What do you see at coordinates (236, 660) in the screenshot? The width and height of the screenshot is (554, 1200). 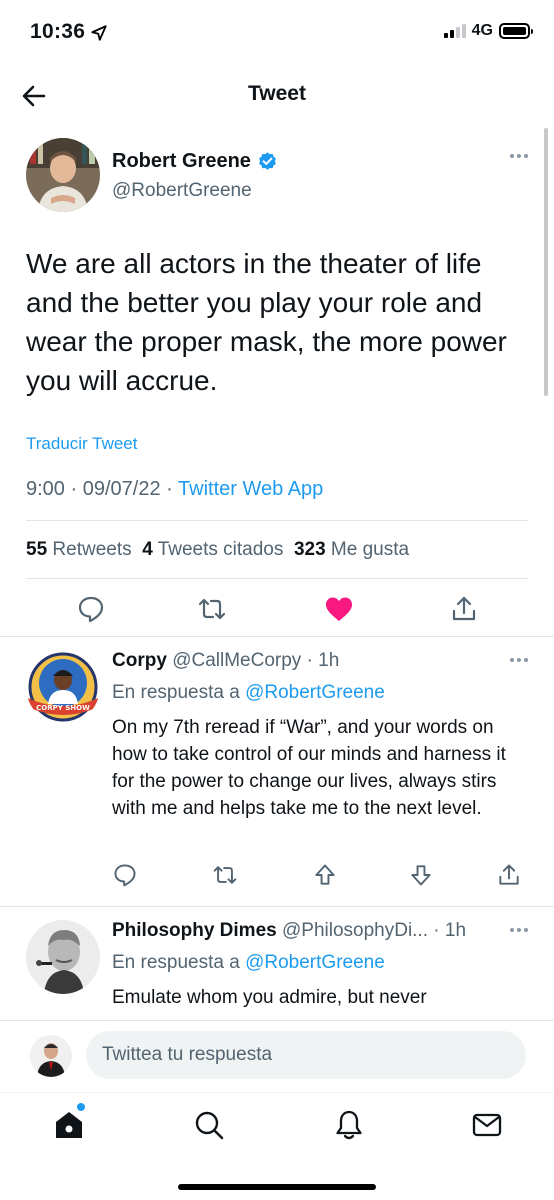 I see `reply-author-handle: @CallMeCorpy` at bounding box center [236, 660].